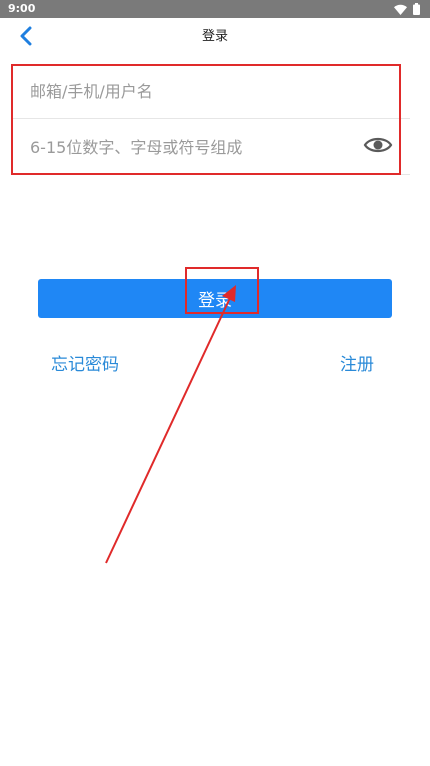 This screenshot has width=430, height=766. I want to click on show-password-toggle, so click(378, 147).